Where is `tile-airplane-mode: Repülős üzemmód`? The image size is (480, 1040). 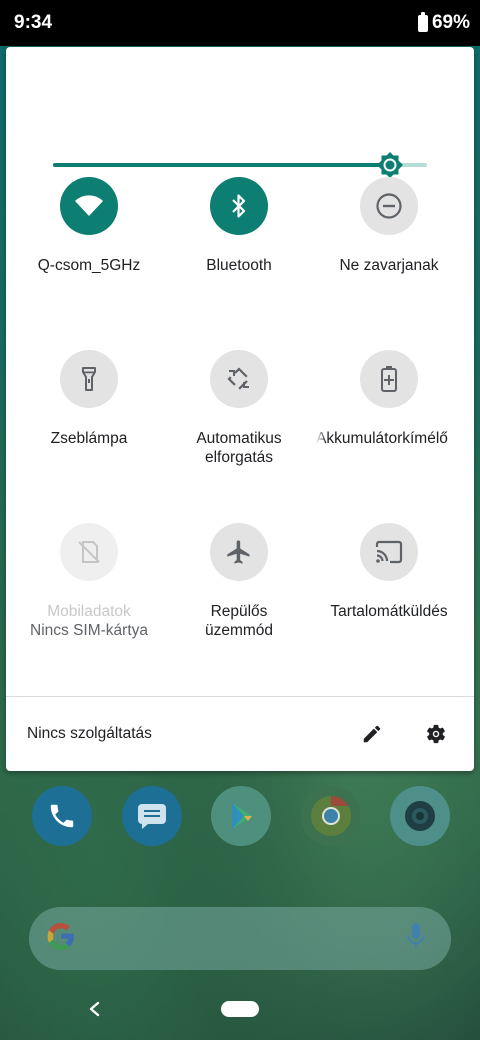
tile-airplane-mode: Repülős üzemmód is located at coordinates (239, 609).